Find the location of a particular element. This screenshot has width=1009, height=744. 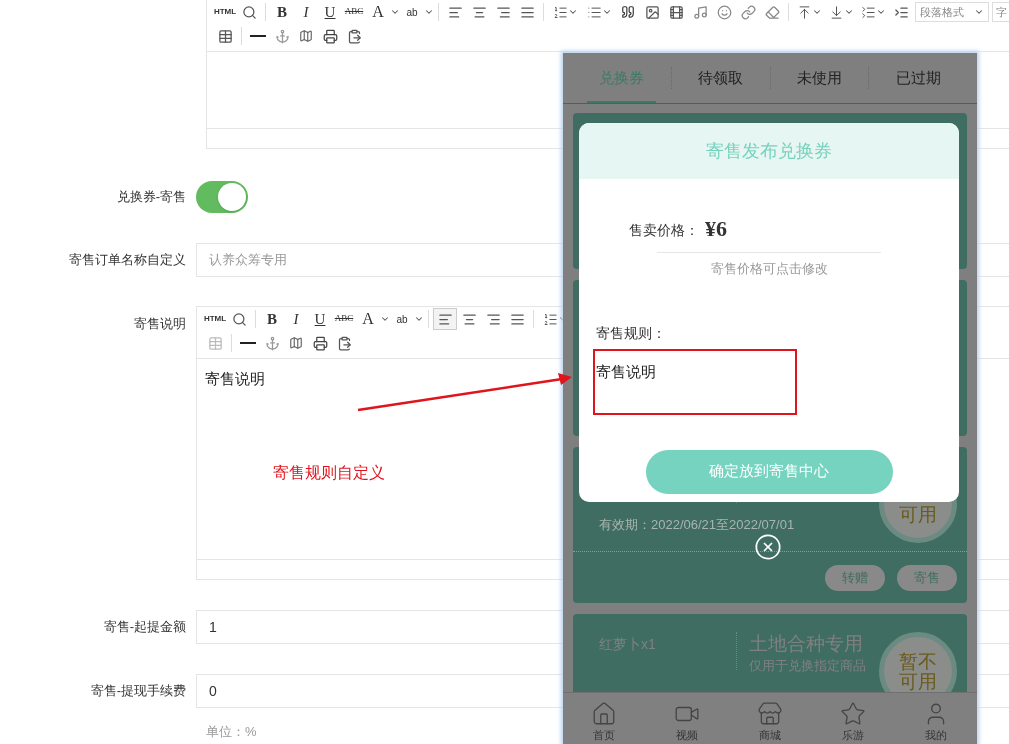

field-label: 寄售订单名称自定义 is located at coordinates (127, 260).